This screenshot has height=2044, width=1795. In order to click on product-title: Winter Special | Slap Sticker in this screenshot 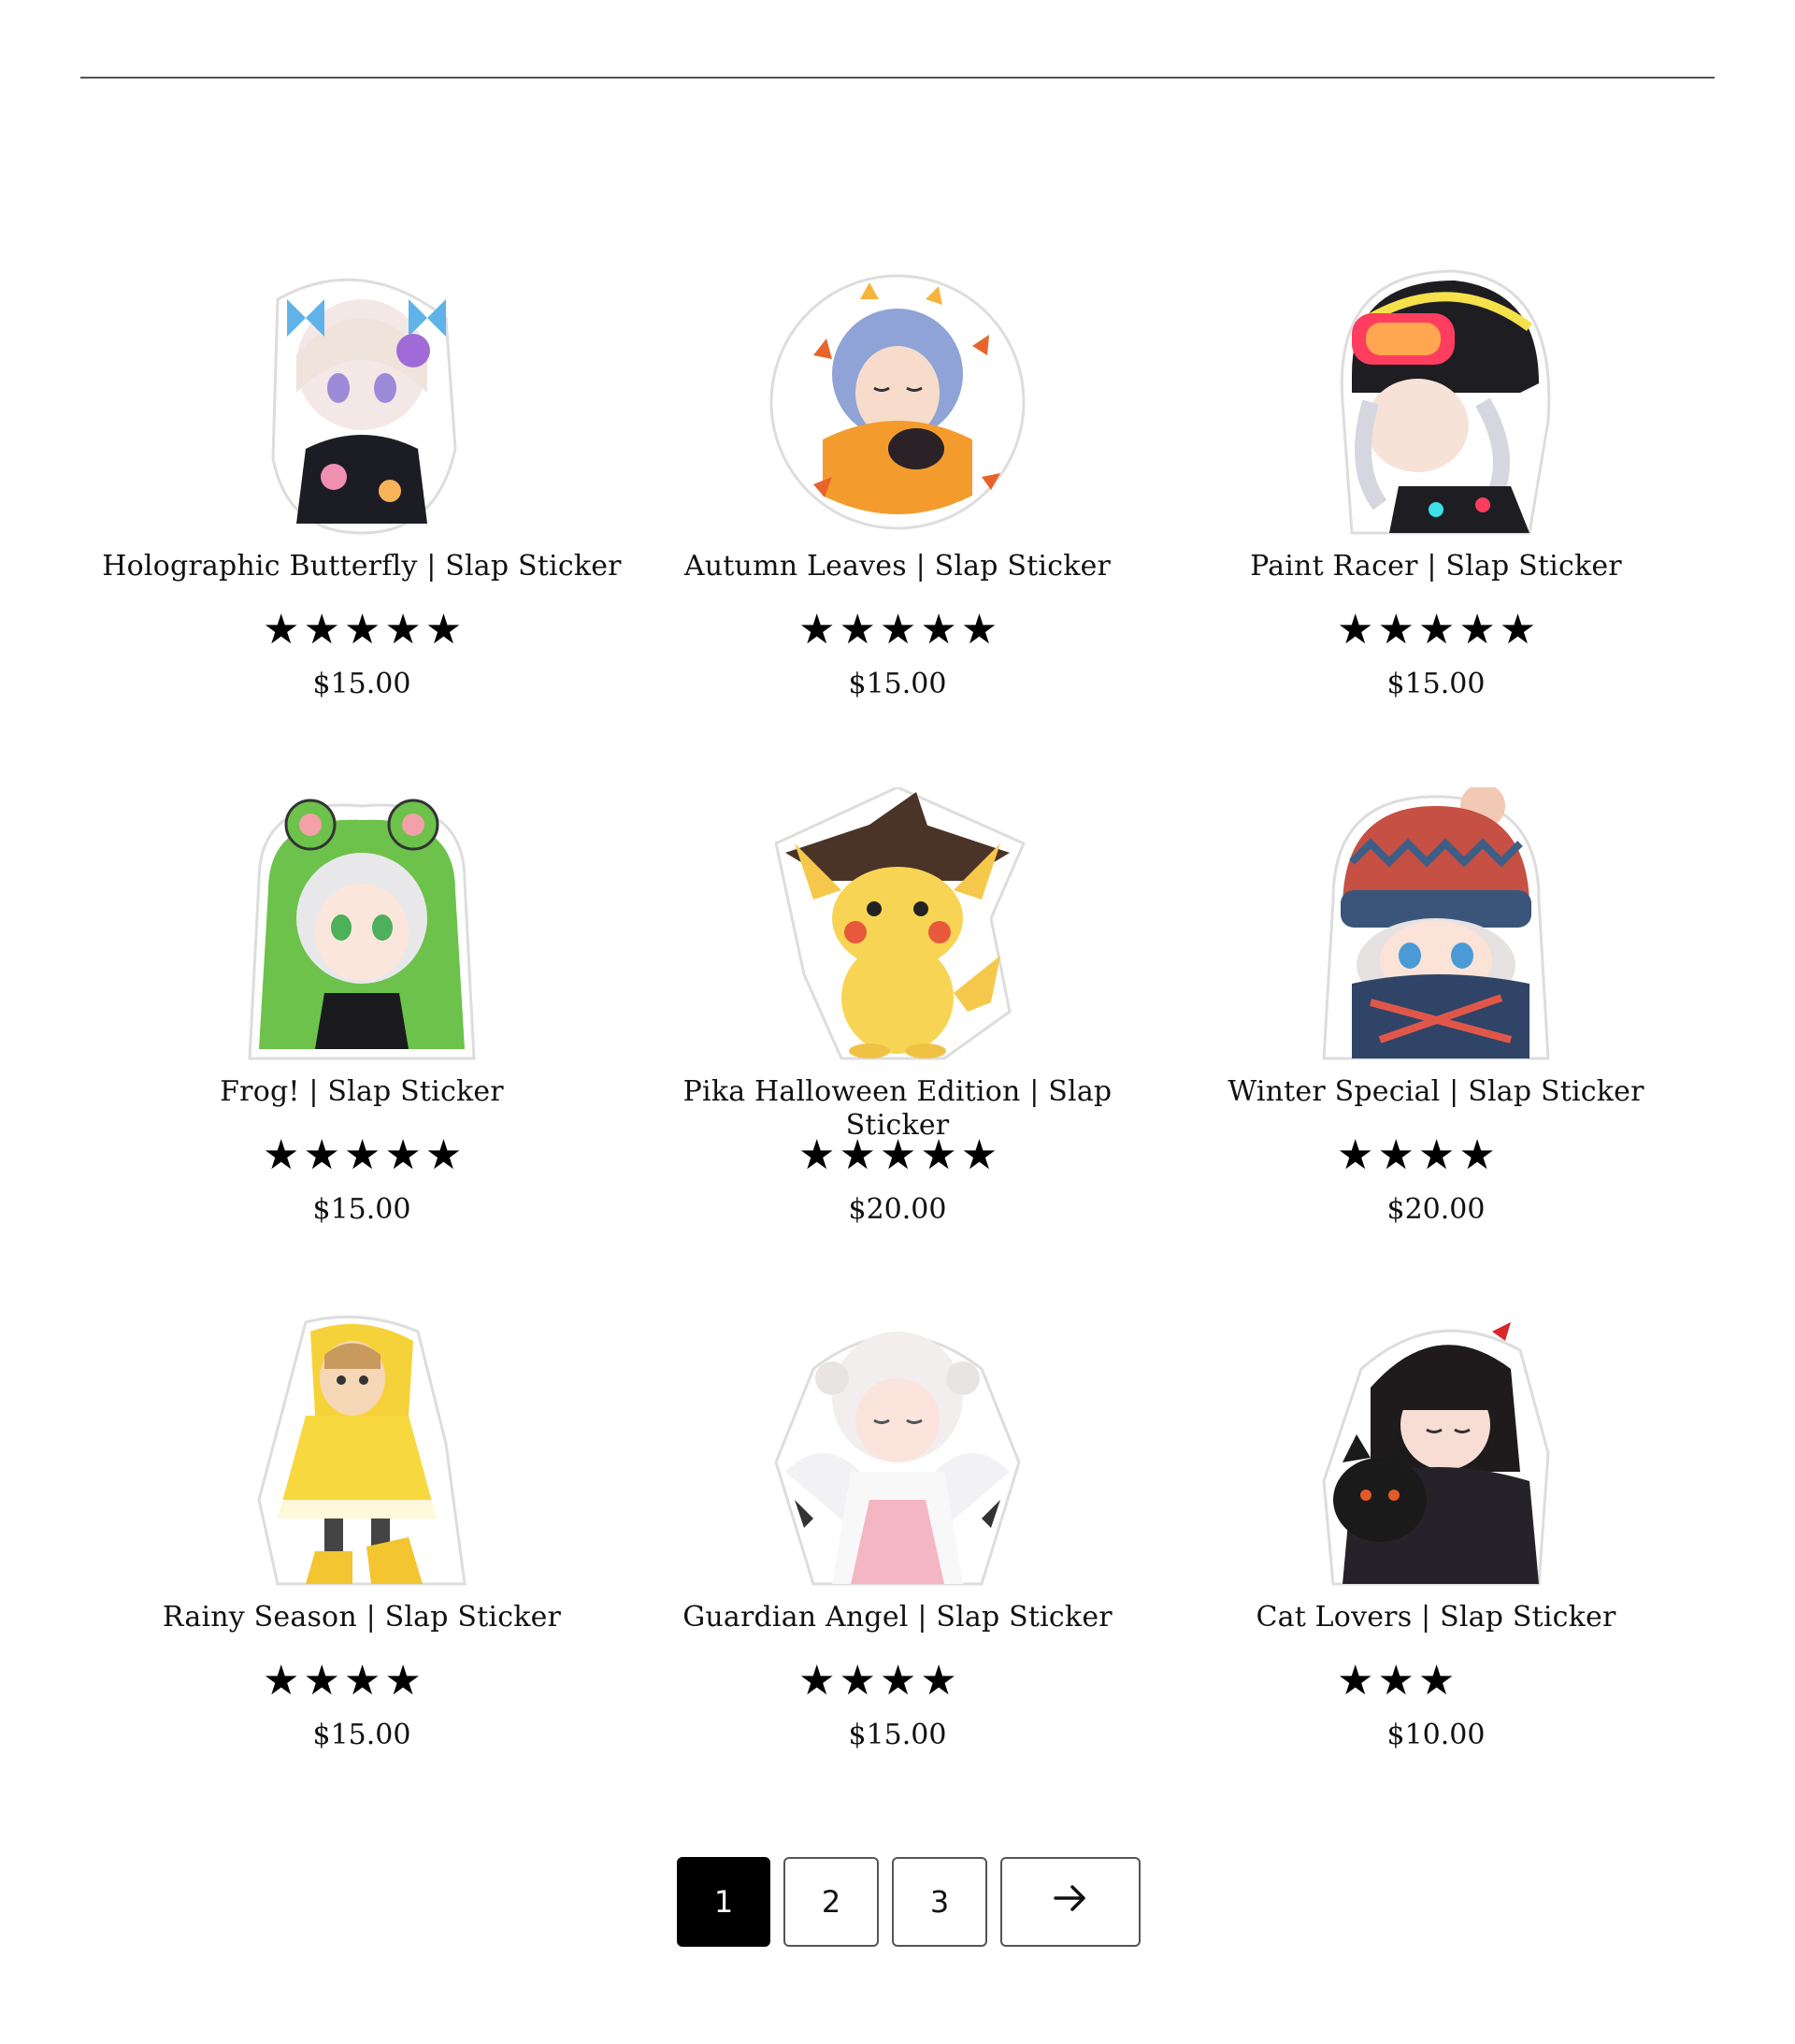, I will do `click(1436, 1092)`.